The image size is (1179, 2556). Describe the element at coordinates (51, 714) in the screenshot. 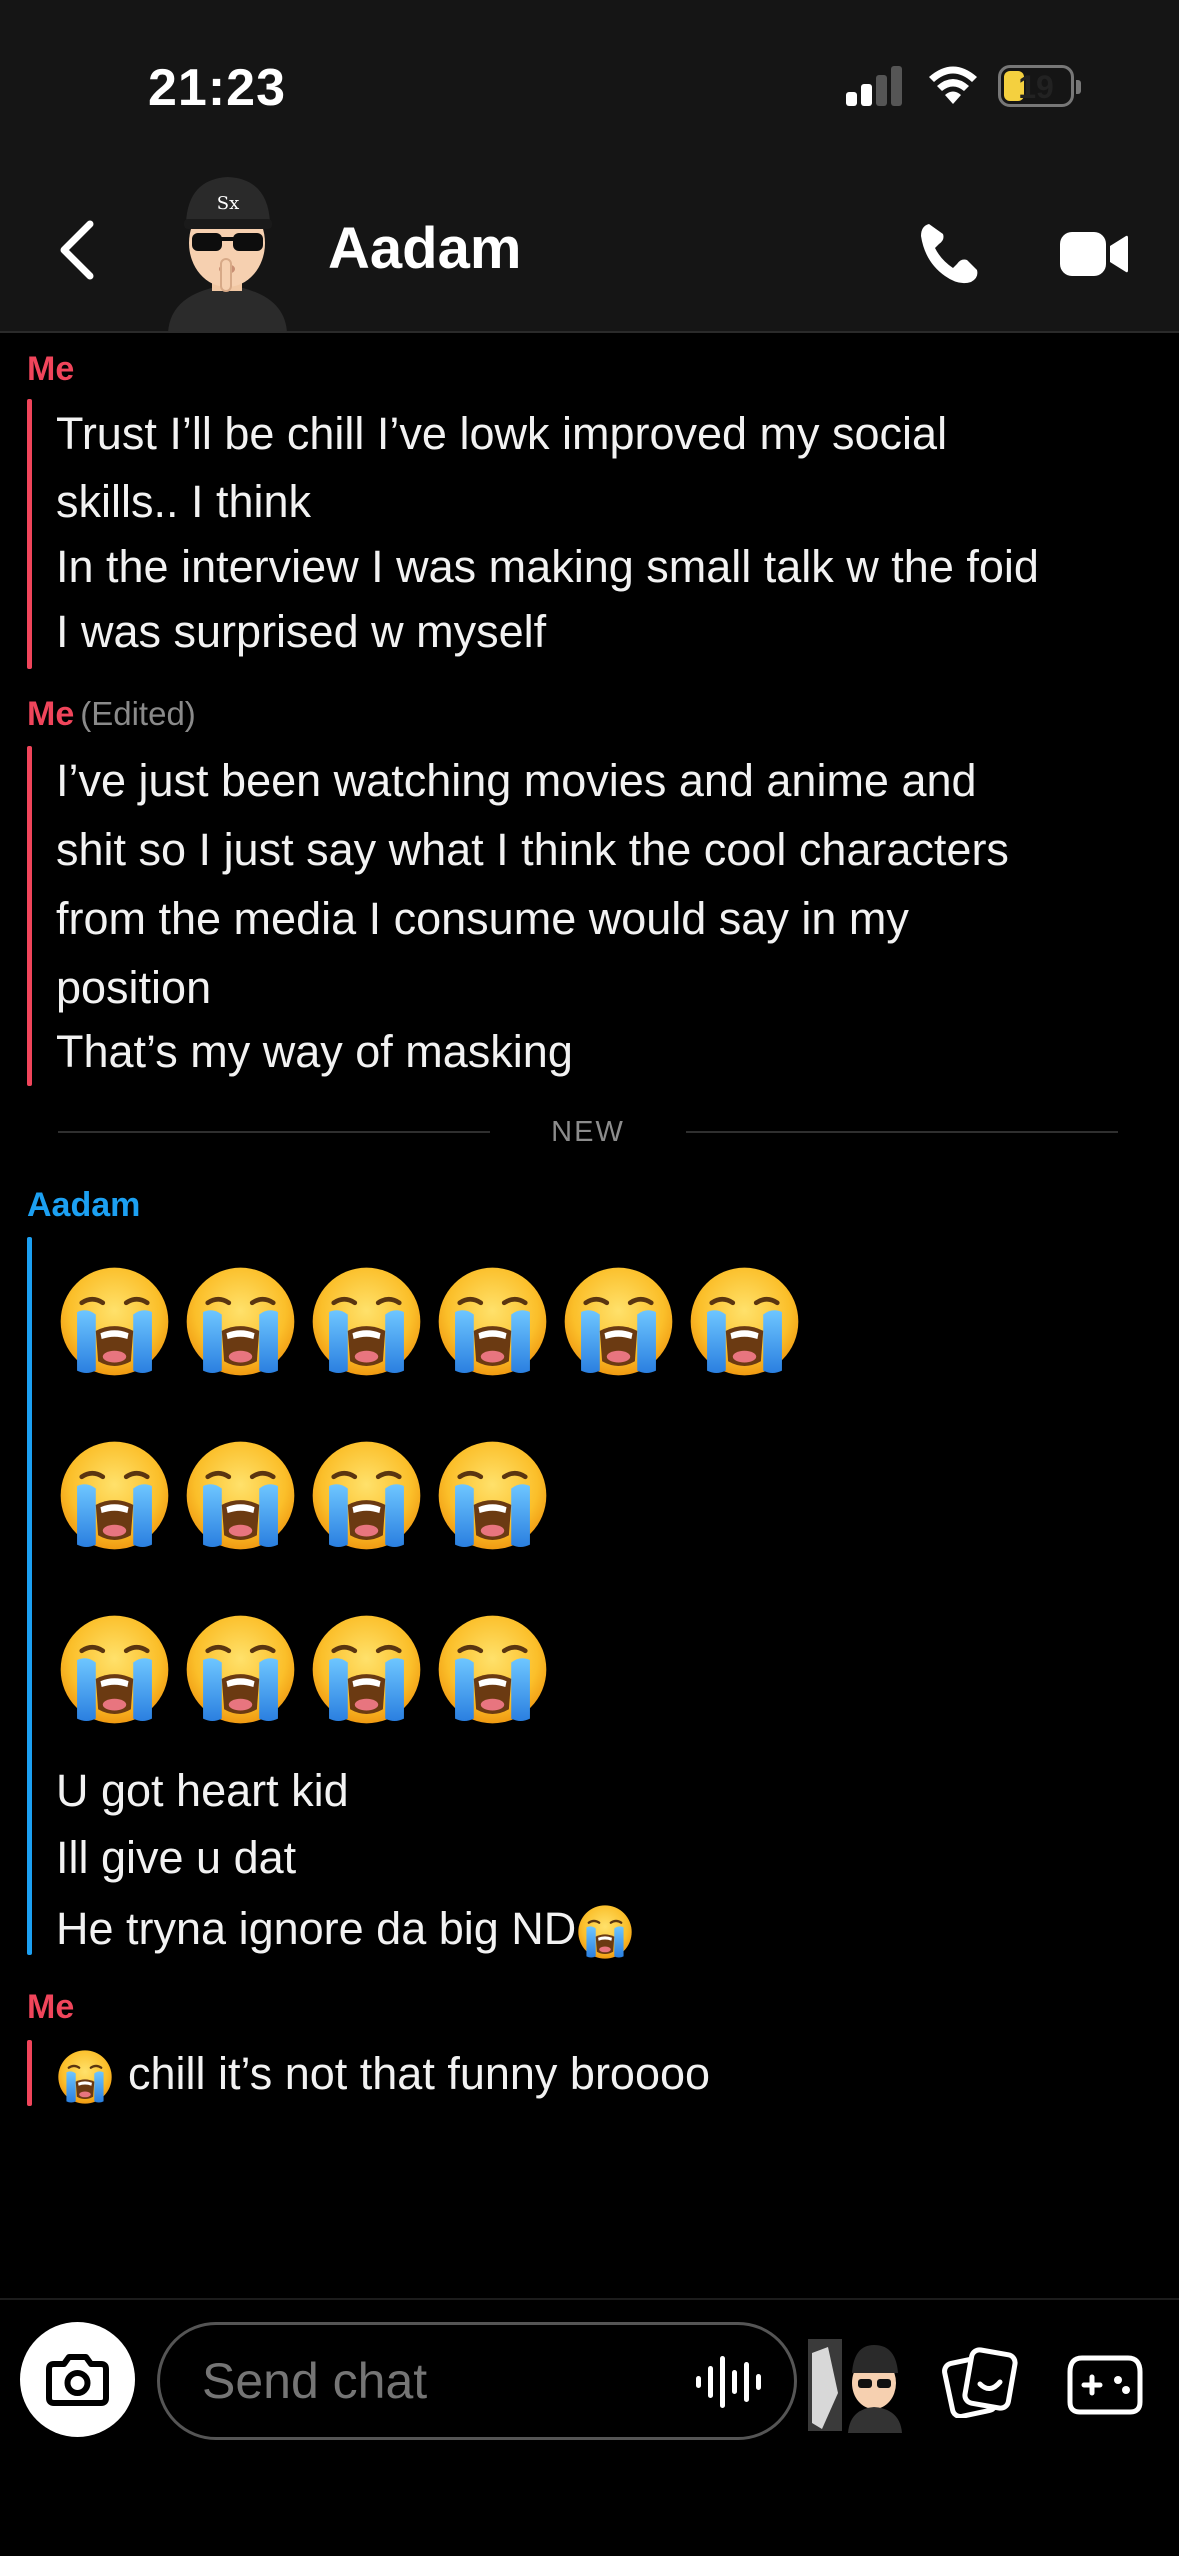

I see `sender-name: Me` at that location.